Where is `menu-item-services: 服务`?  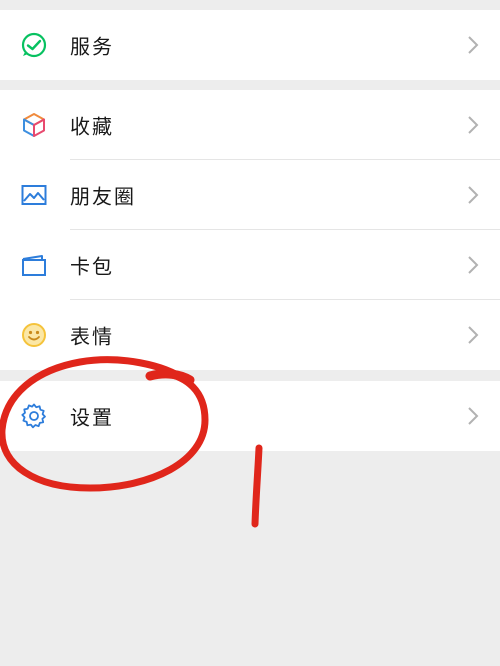 menu-item-services: 服务 is located at coordinates (250, 45).